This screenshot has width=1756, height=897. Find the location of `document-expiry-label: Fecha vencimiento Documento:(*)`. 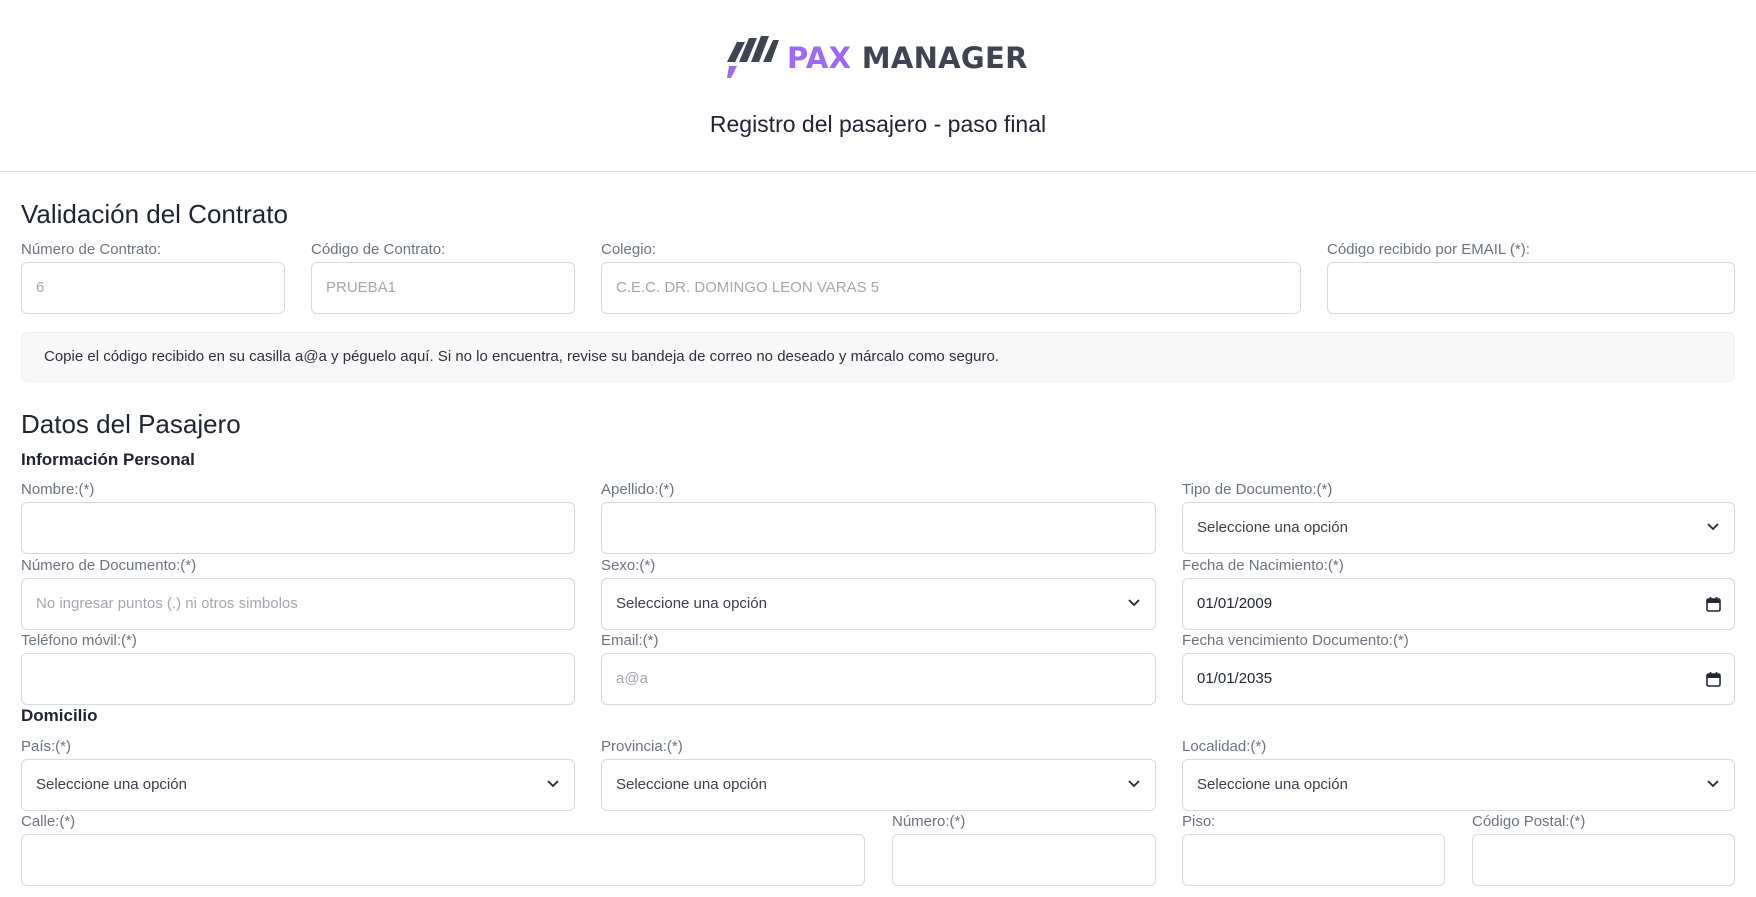

document-expiry-label: Fecha vencimiento Documento:(*) is located at coordinates (1295, 640).